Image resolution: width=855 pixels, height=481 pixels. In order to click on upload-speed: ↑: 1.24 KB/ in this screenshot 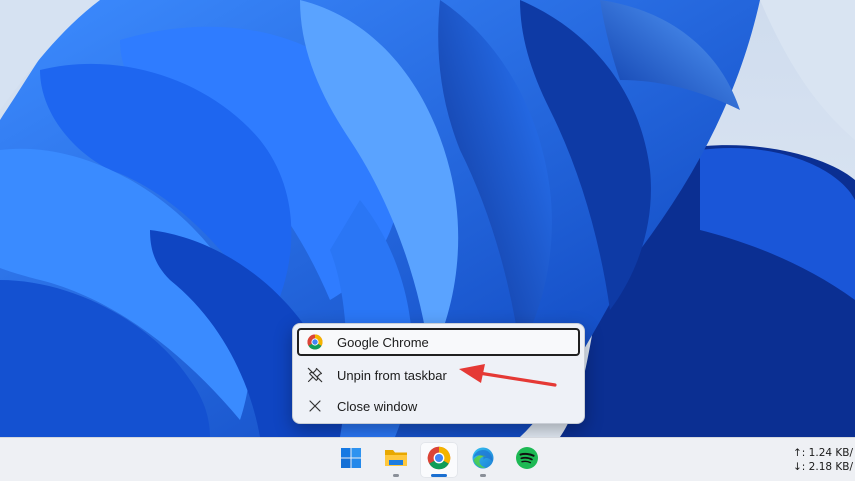, I will do `click(823, 453)`.